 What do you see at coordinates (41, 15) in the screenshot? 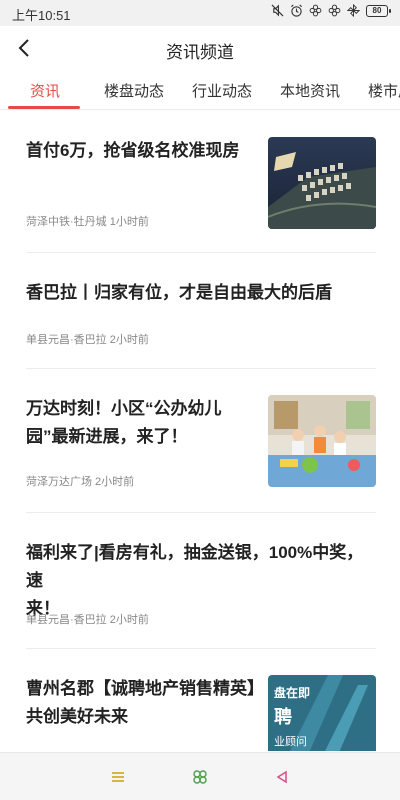
I see `status-time: 上午10:51` at bounding box center [41, 15].